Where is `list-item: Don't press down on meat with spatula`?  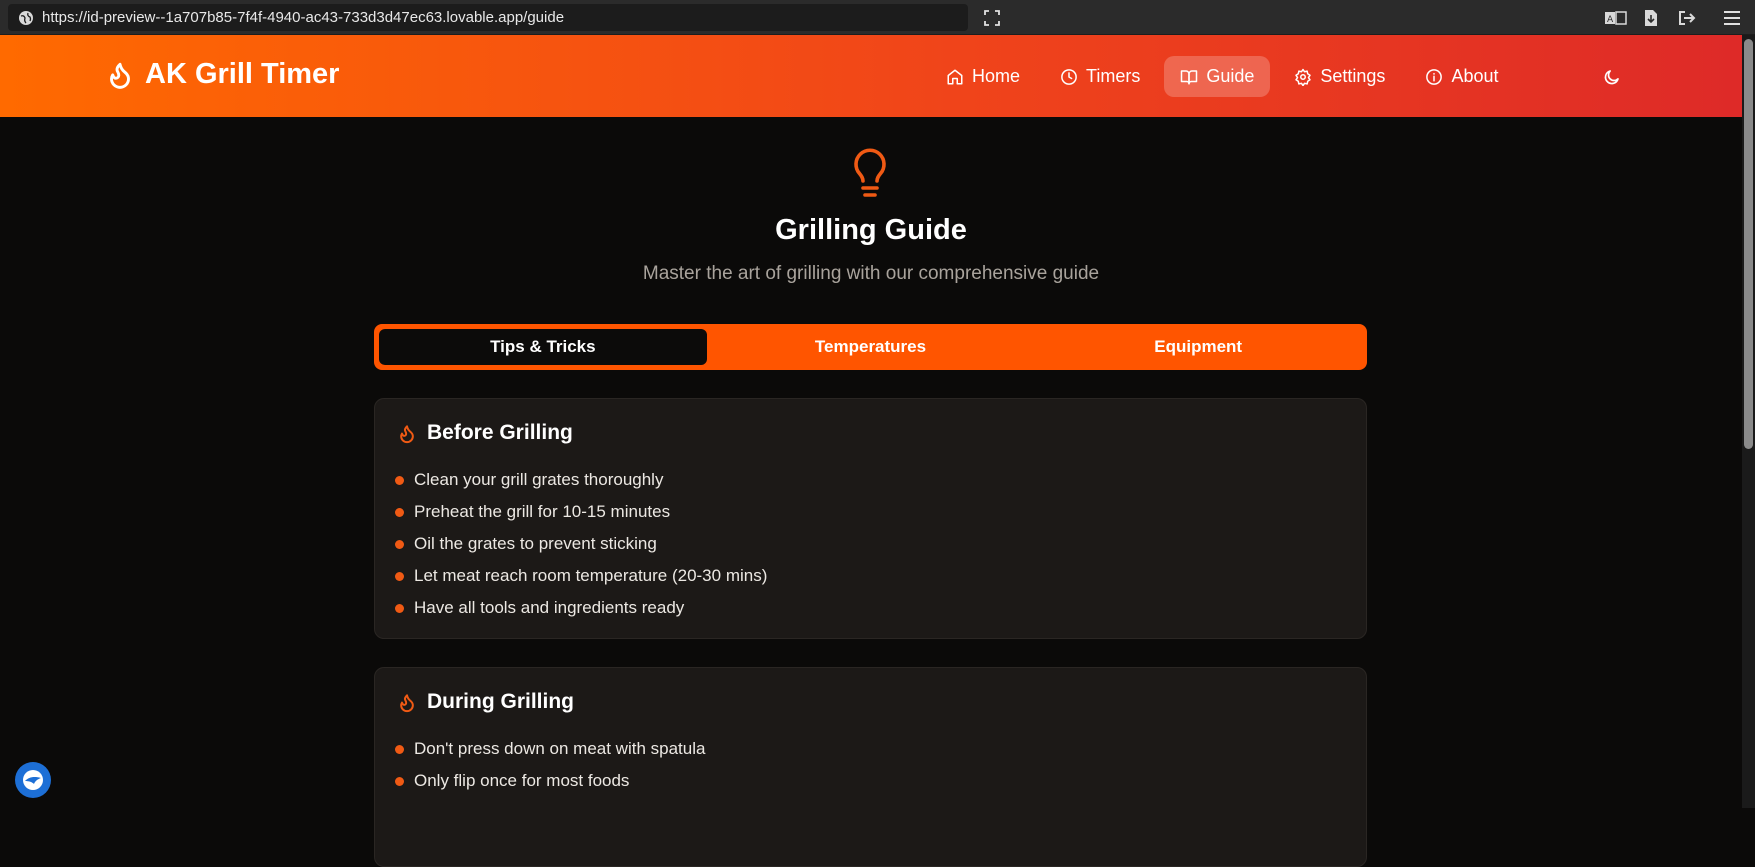
list-item: Don't press down on meat with spatula is located at coordinates (550, 749).